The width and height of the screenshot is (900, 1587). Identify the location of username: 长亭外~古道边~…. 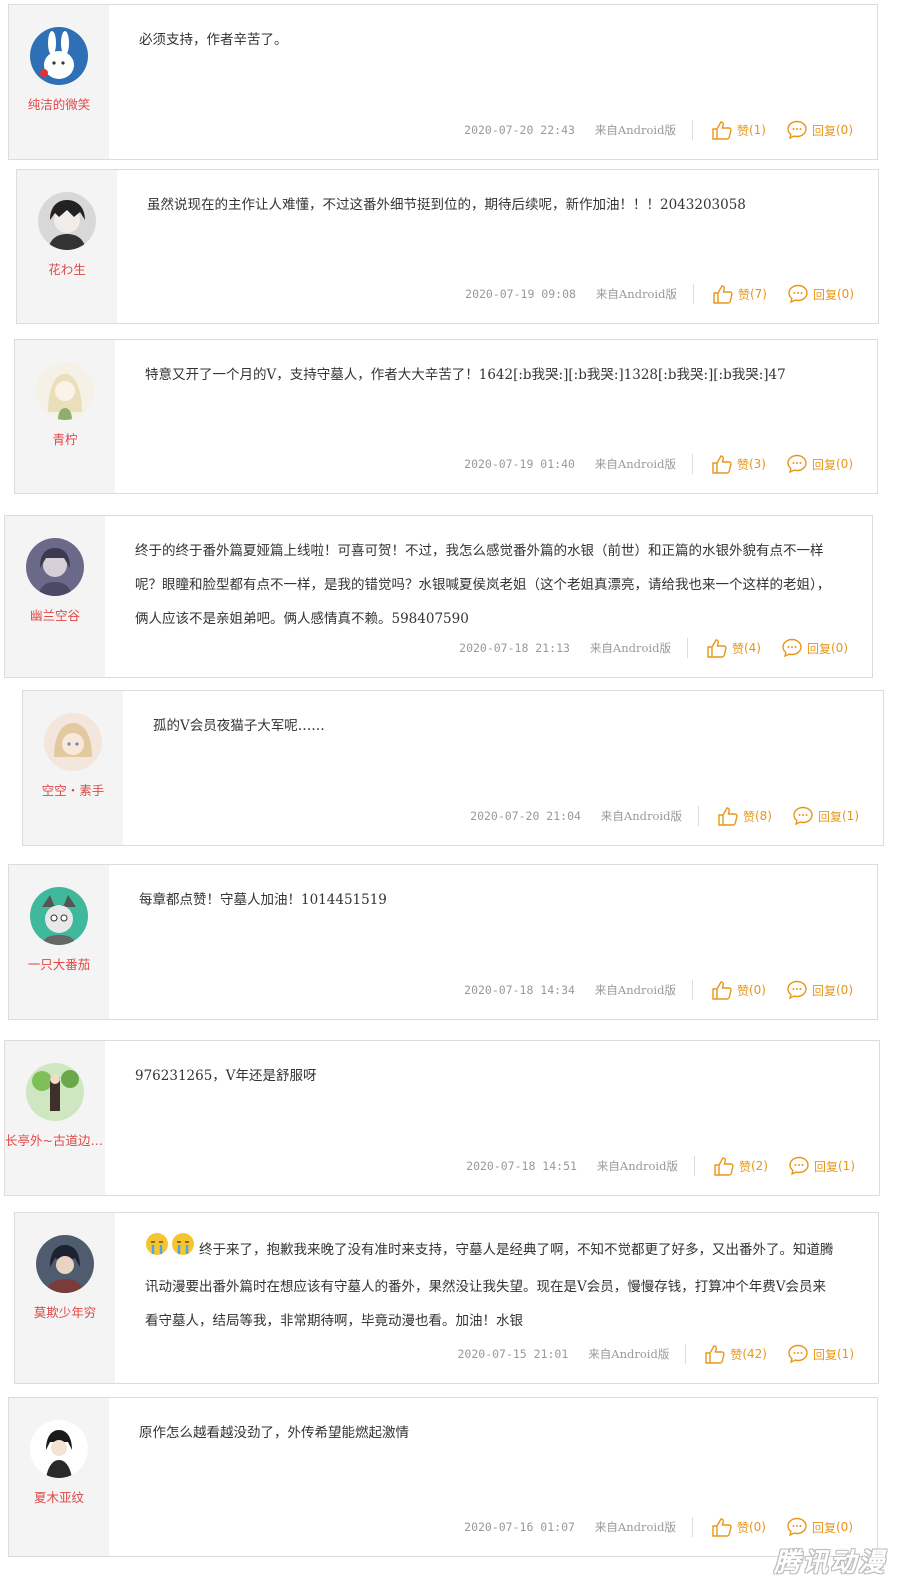
(55, 1139).